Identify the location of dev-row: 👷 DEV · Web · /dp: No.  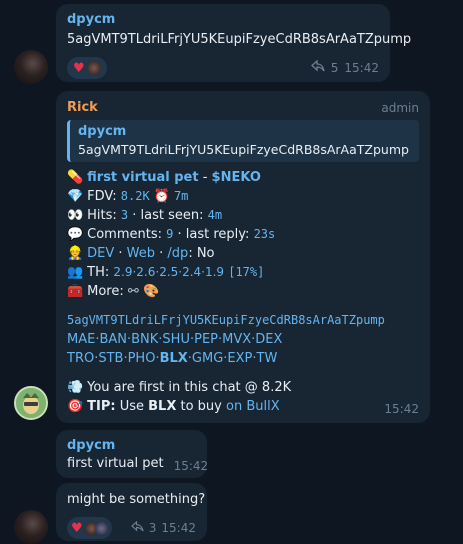
(243, 253).